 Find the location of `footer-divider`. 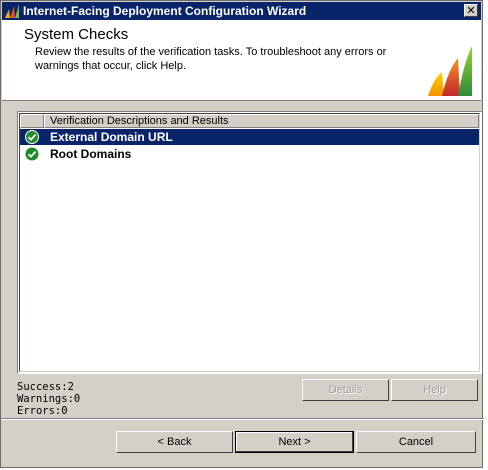

footer-divider is located at coordinates (242, 419).